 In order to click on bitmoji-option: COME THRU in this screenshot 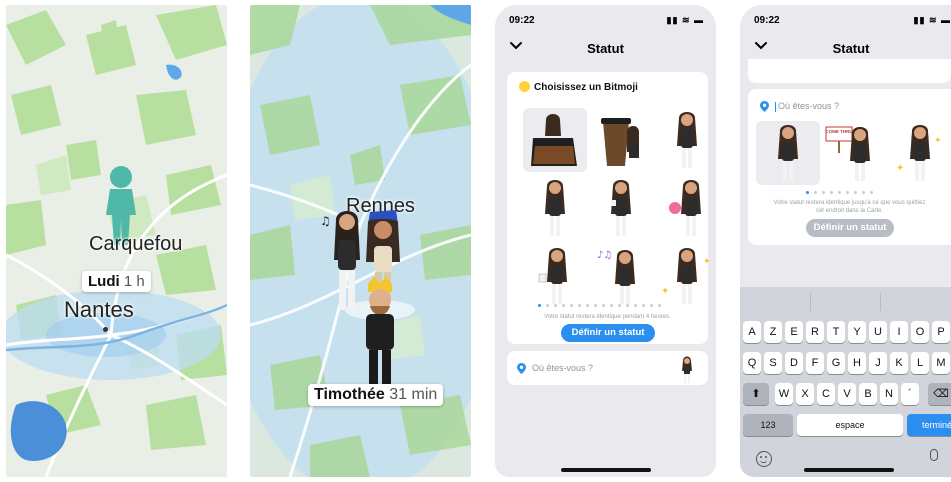, I will do `click(854, 153)`.